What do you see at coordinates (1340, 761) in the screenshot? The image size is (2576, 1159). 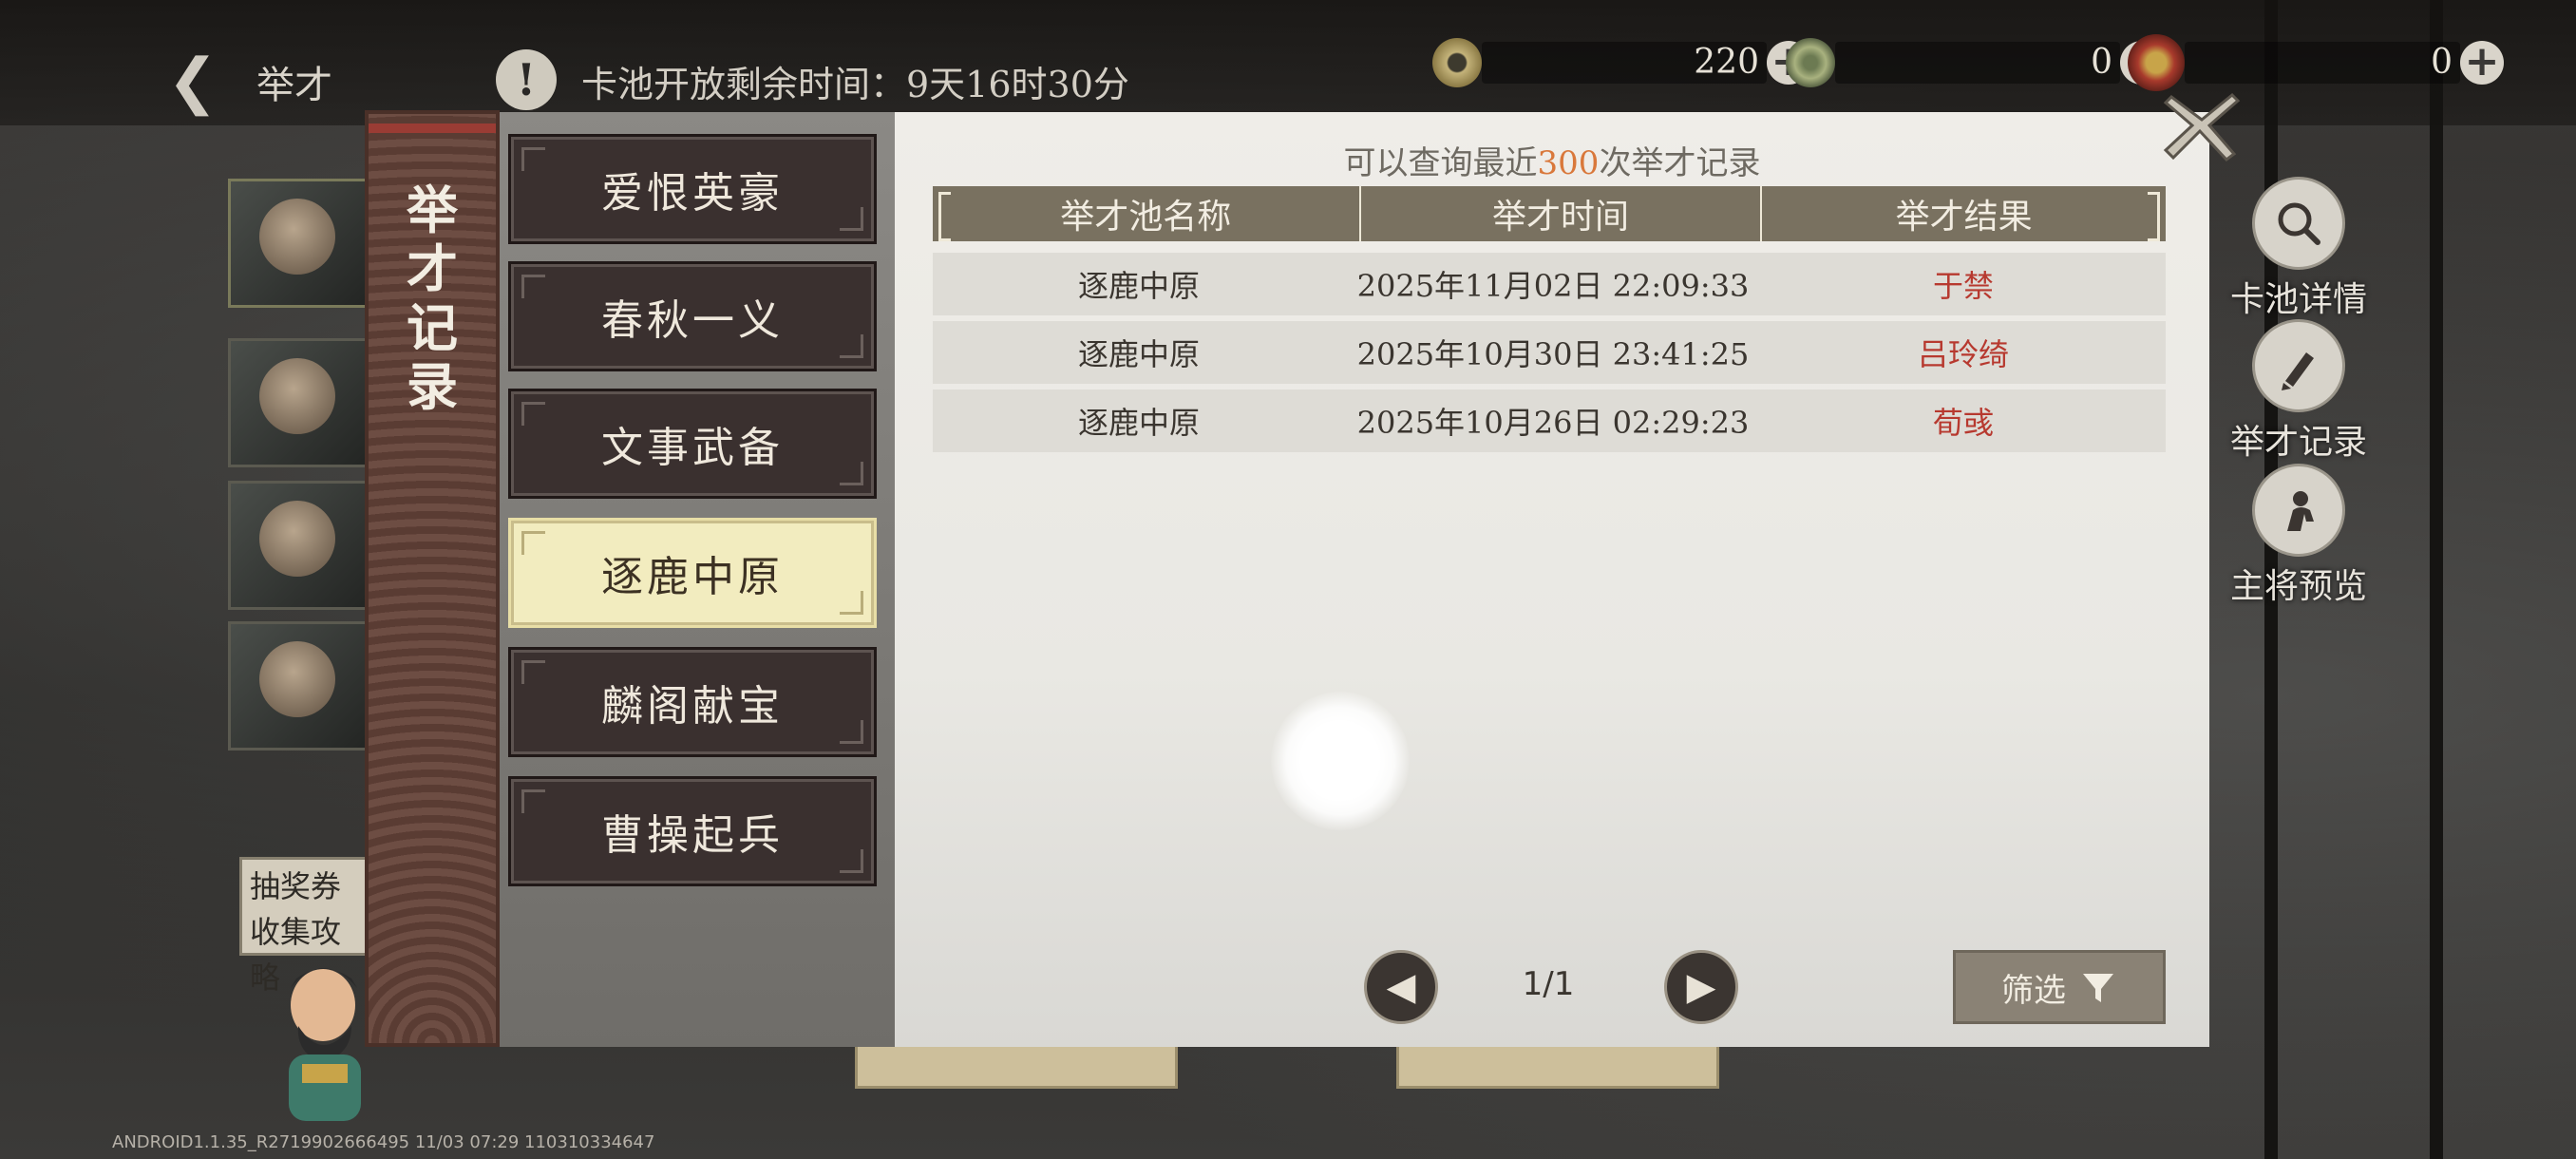 I see `touch-indicator` at bounding box center [1340, 761].